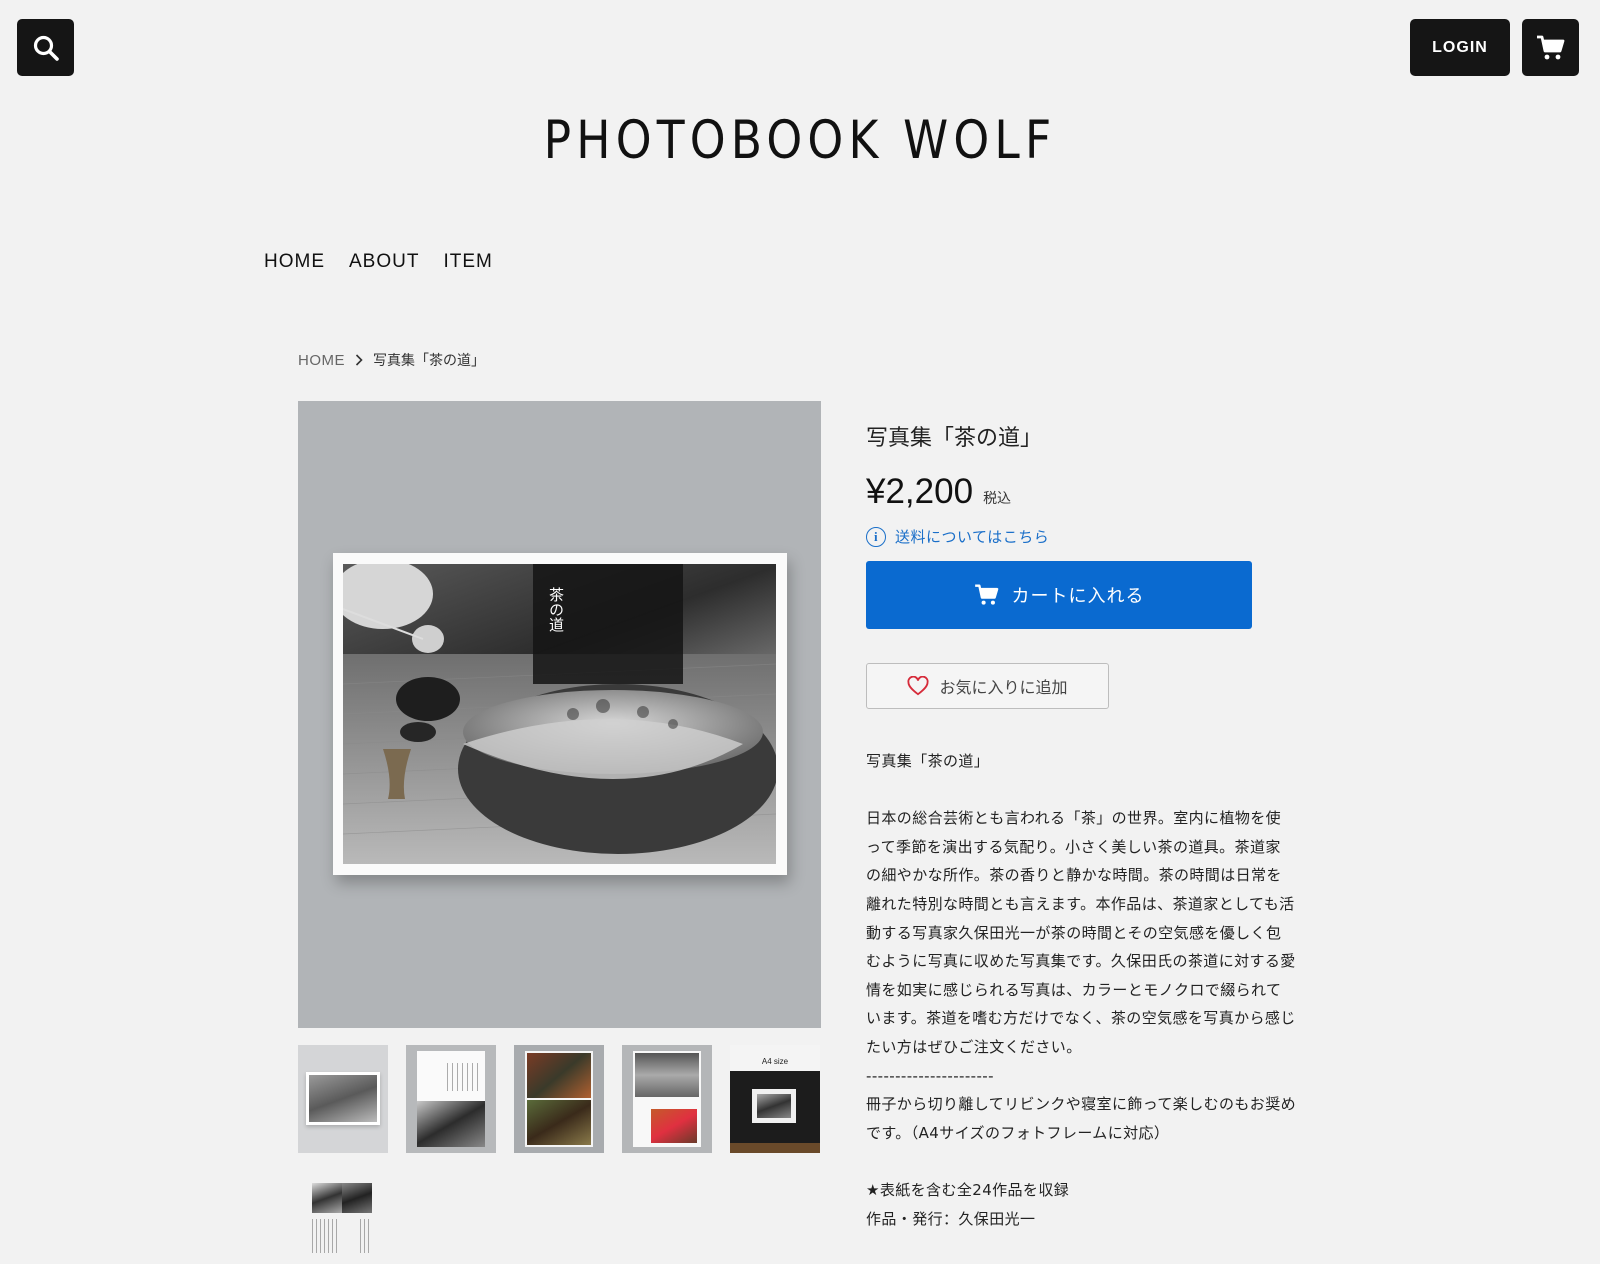  I want to click on chevron-right-icon, so click(359, 360).